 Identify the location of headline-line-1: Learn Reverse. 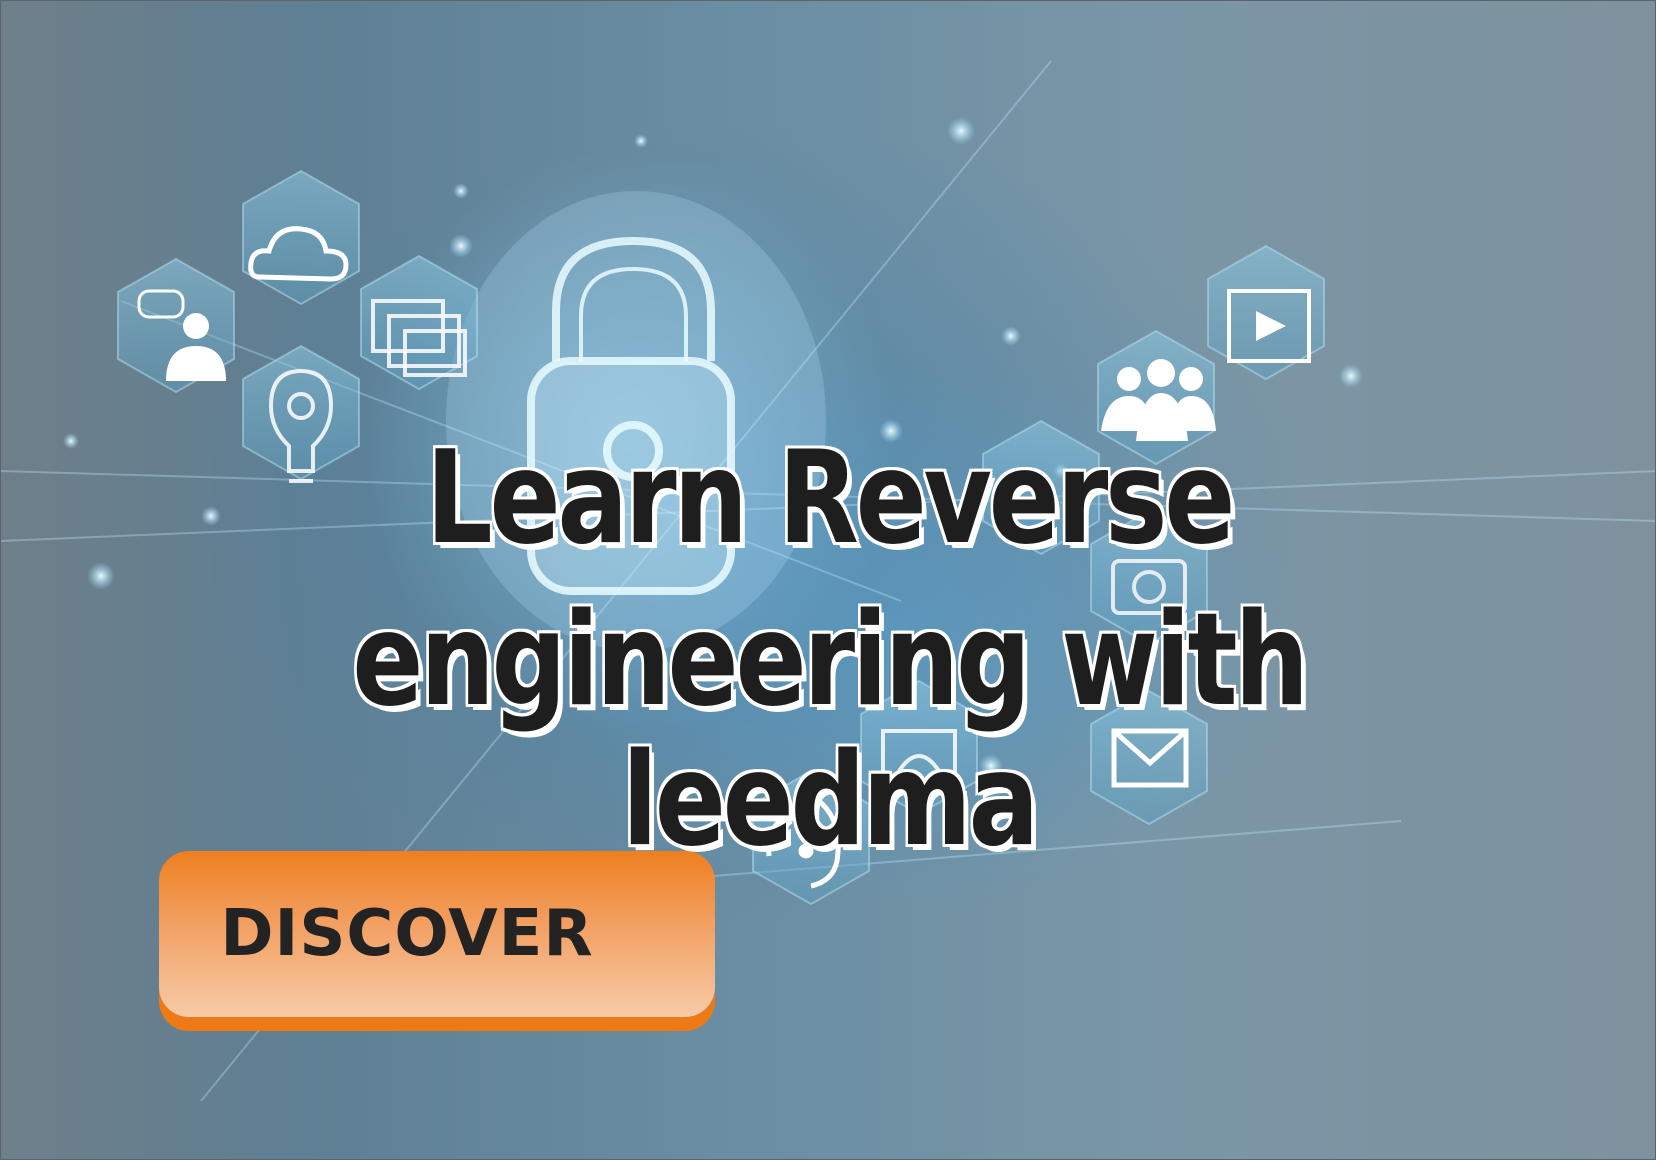
(830, 498).